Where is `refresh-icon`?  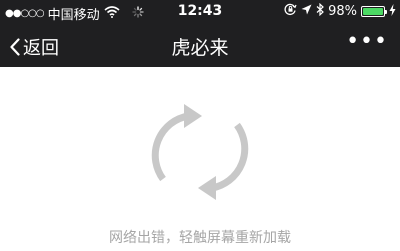 refresh-icon is located at coordinates (200, 151).